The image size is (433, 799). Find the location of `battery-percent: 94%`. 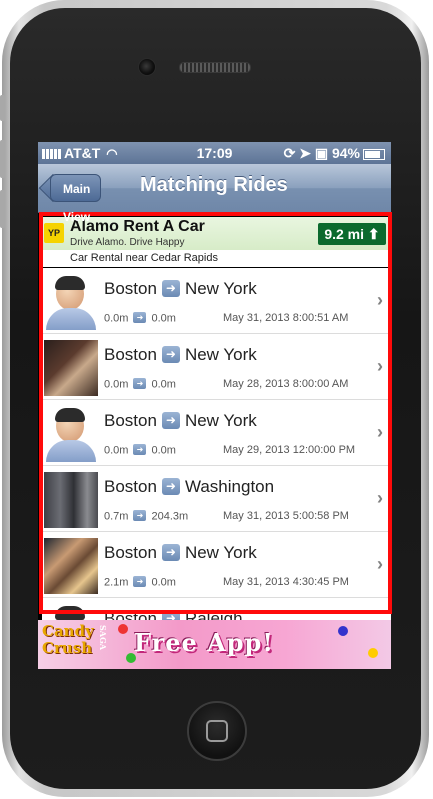

battery-percent: 94% is located at coordinates (345, 153).